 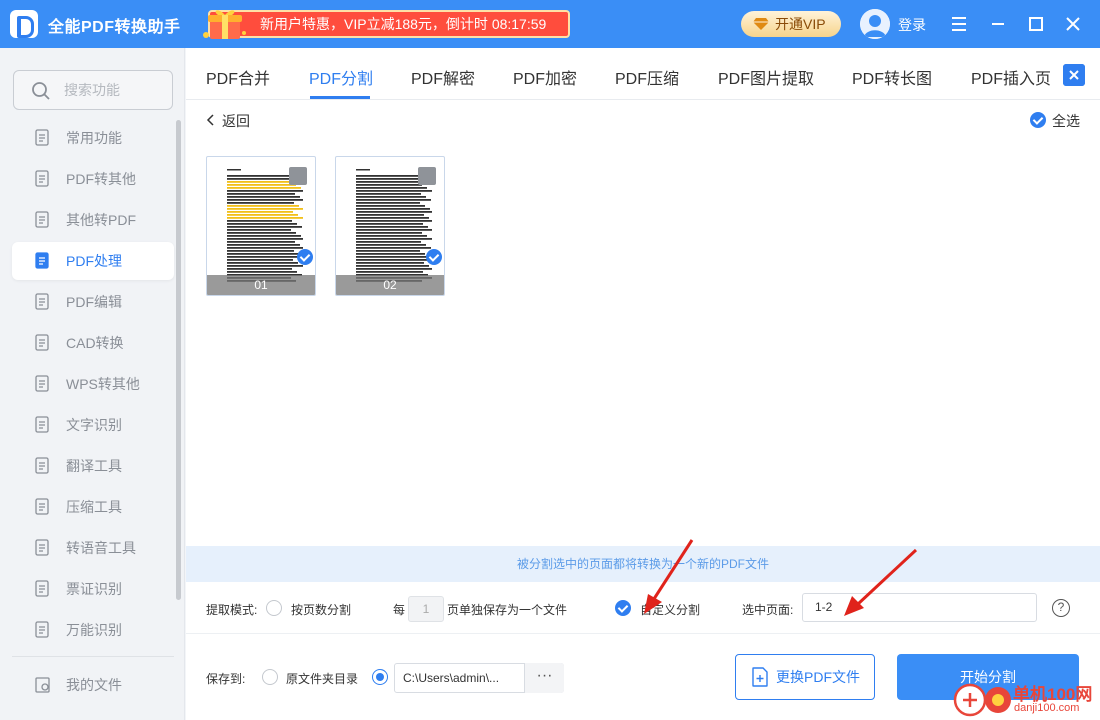 I want to click on change-pdf-button: 更换PDF文件, so click(x=805, y=677).